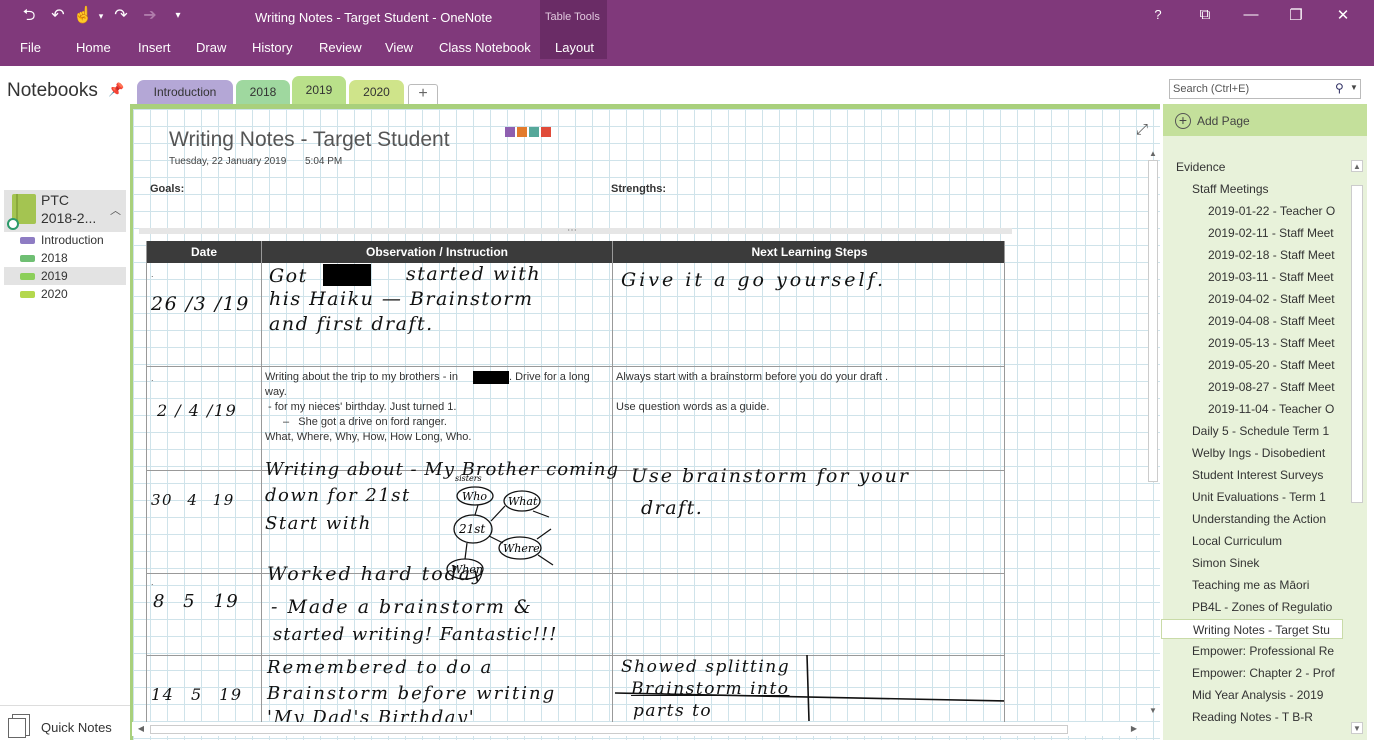  What do you see at coordinates (1265, 120) in the screenshot?
I see `add-page-button: + Add Page` at bounding box center [1265, 120].